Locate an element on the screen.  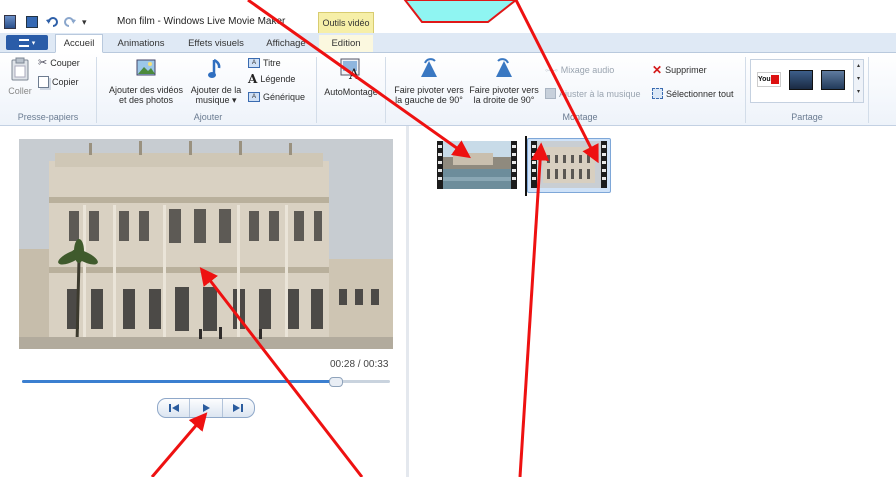
play-button is located at coordinates (206, 408).